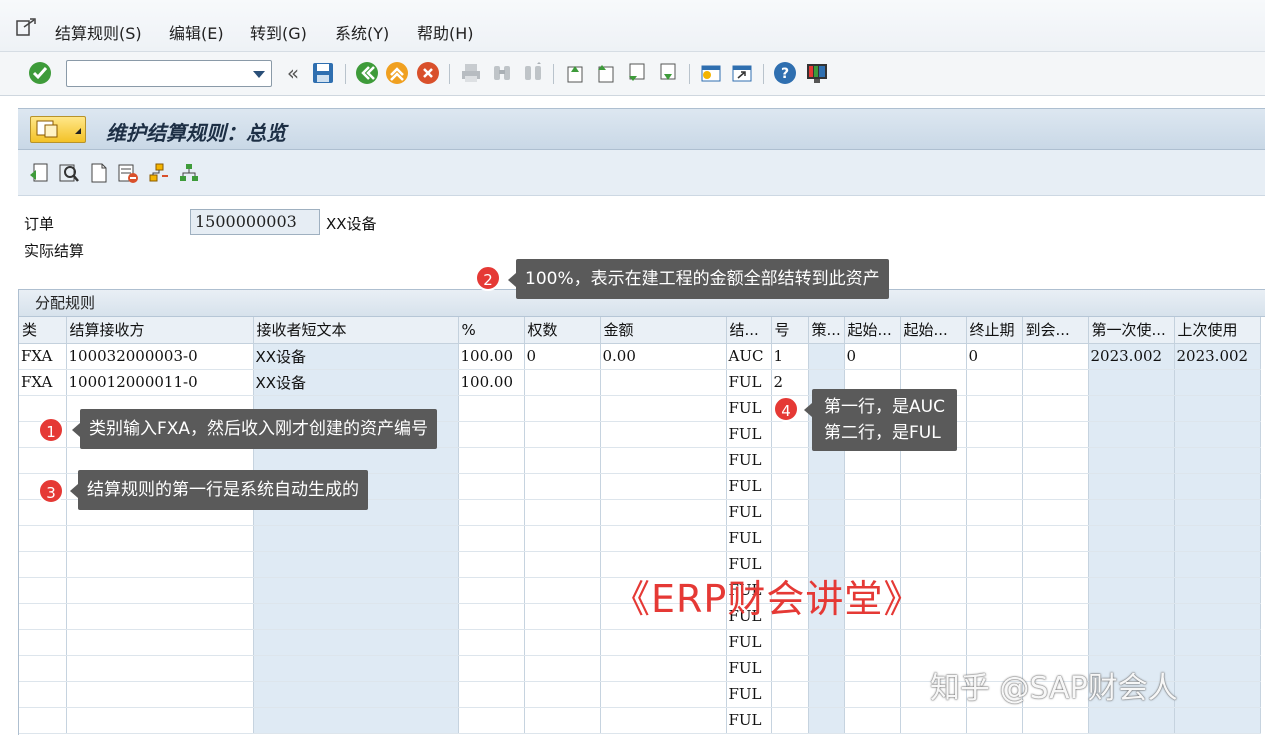 Image resolution: width=1265 pixels, height=735 pixels. I want to click on cell-percent: 100.00, so click(491, 382).